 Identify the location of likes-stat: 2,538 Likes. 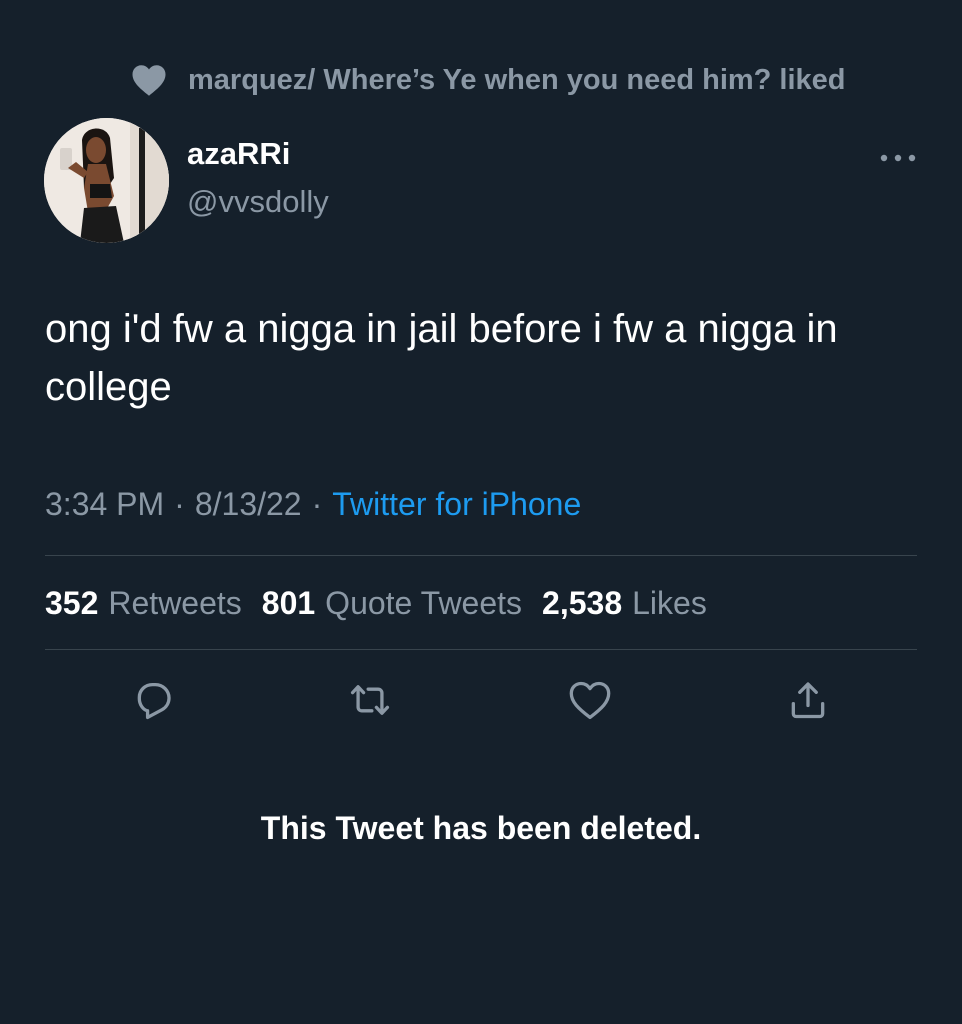
(624, 603).